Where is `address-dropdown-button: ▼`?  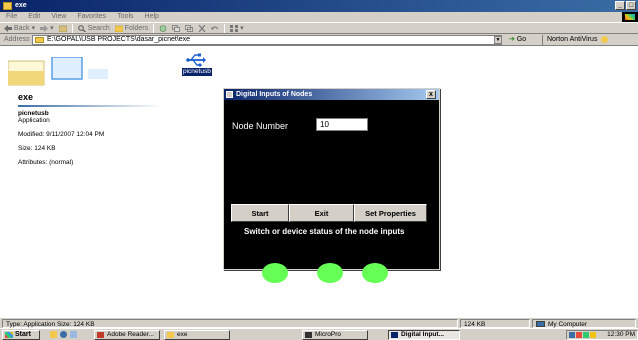
address-dropdown-button: ▼ is located at coordinates (498, 40).